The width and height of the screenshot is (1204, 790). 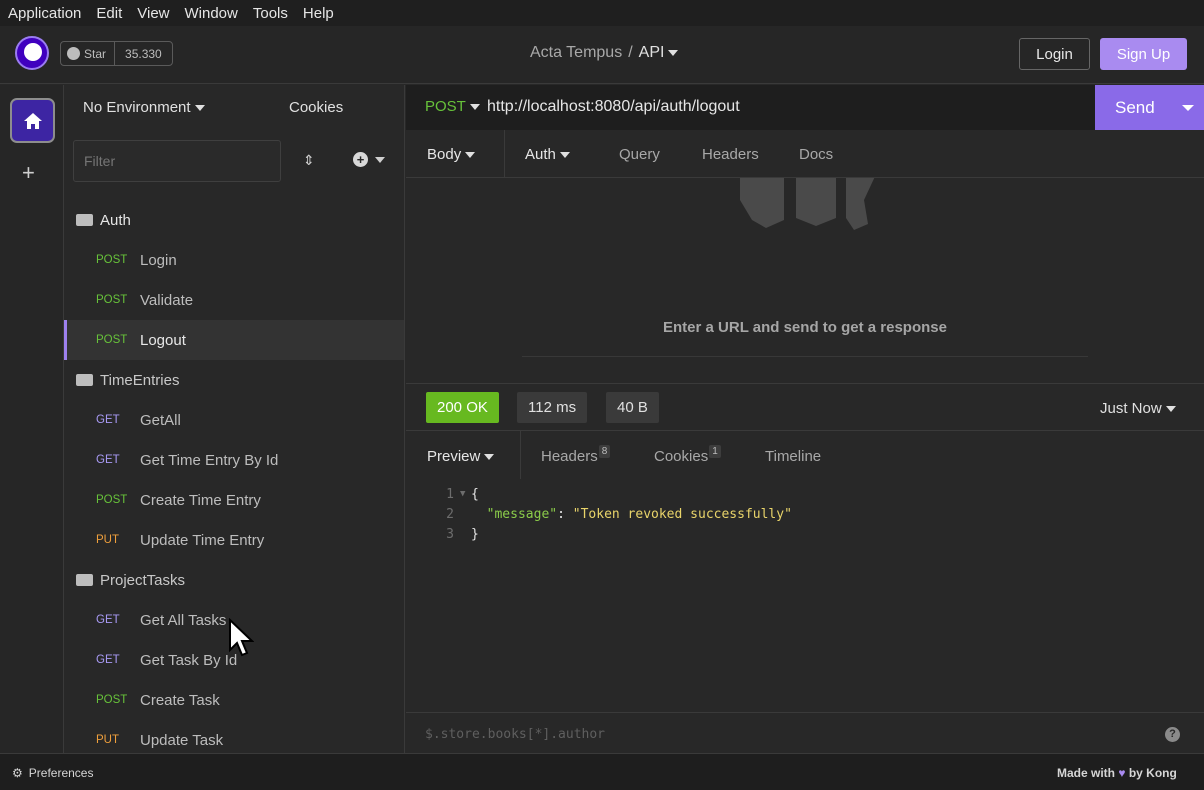 I want to click on jsonpath-filter: $.store.books[*].author ?, so click(x=805, y=732).